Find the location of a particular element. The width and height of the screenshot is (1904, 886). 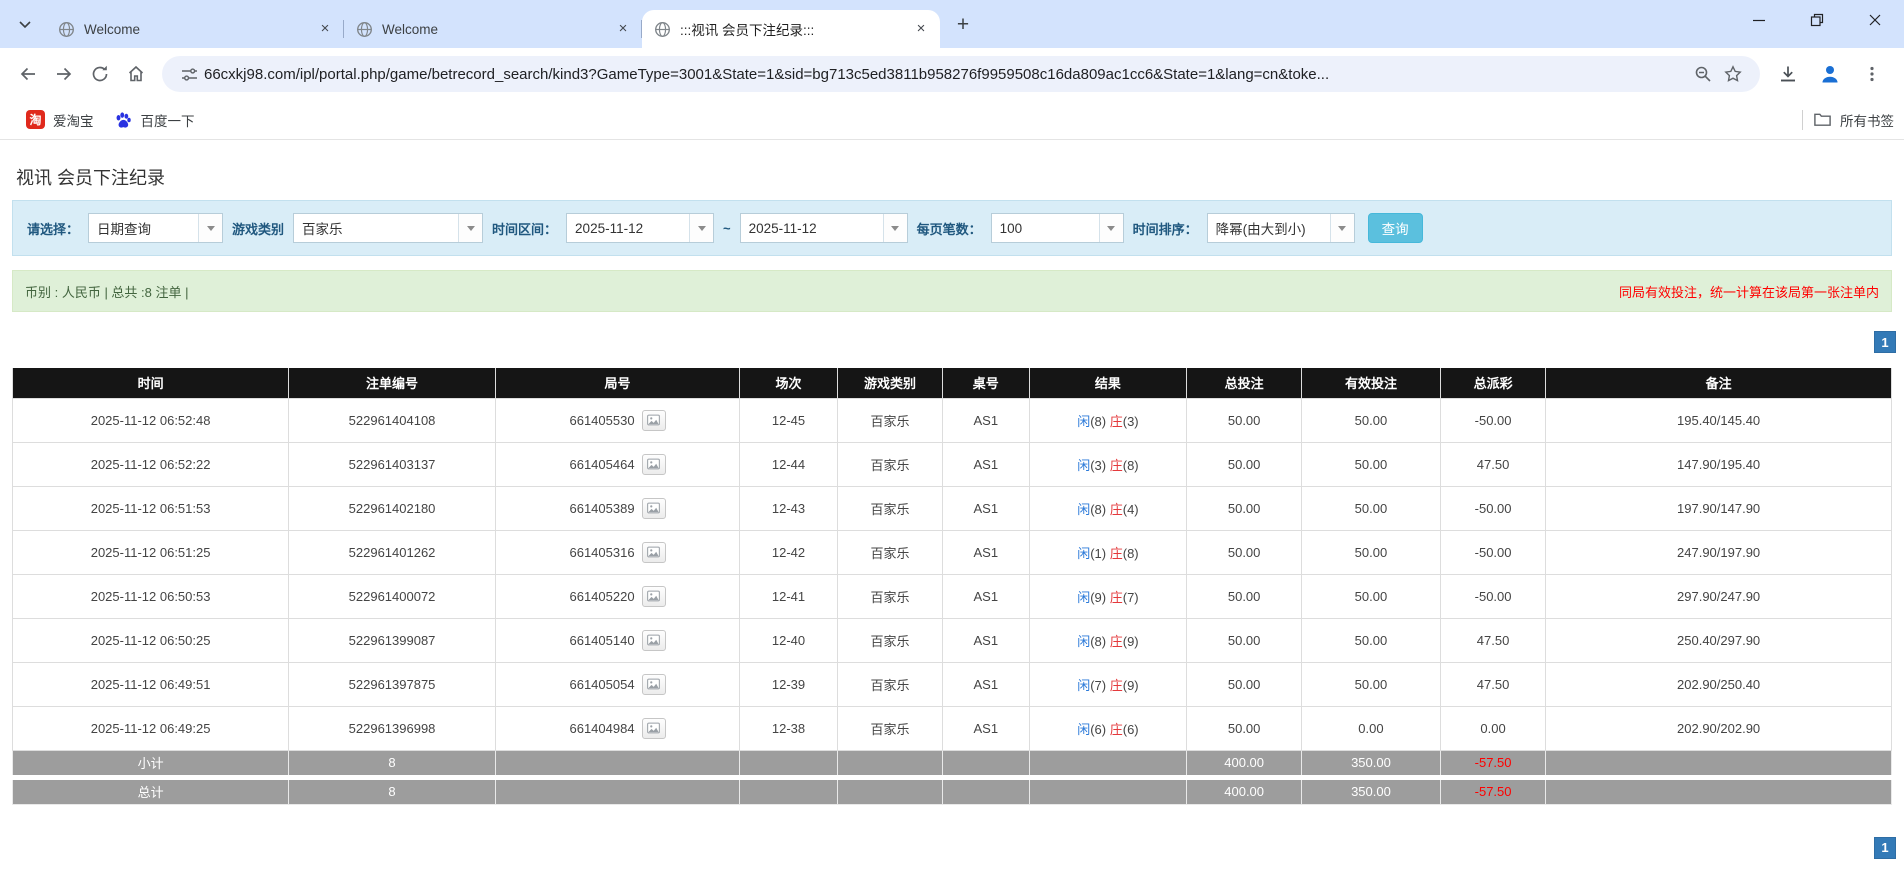

all-bookmarks-button: 所有书签 is located at coordinates (1853, 120).